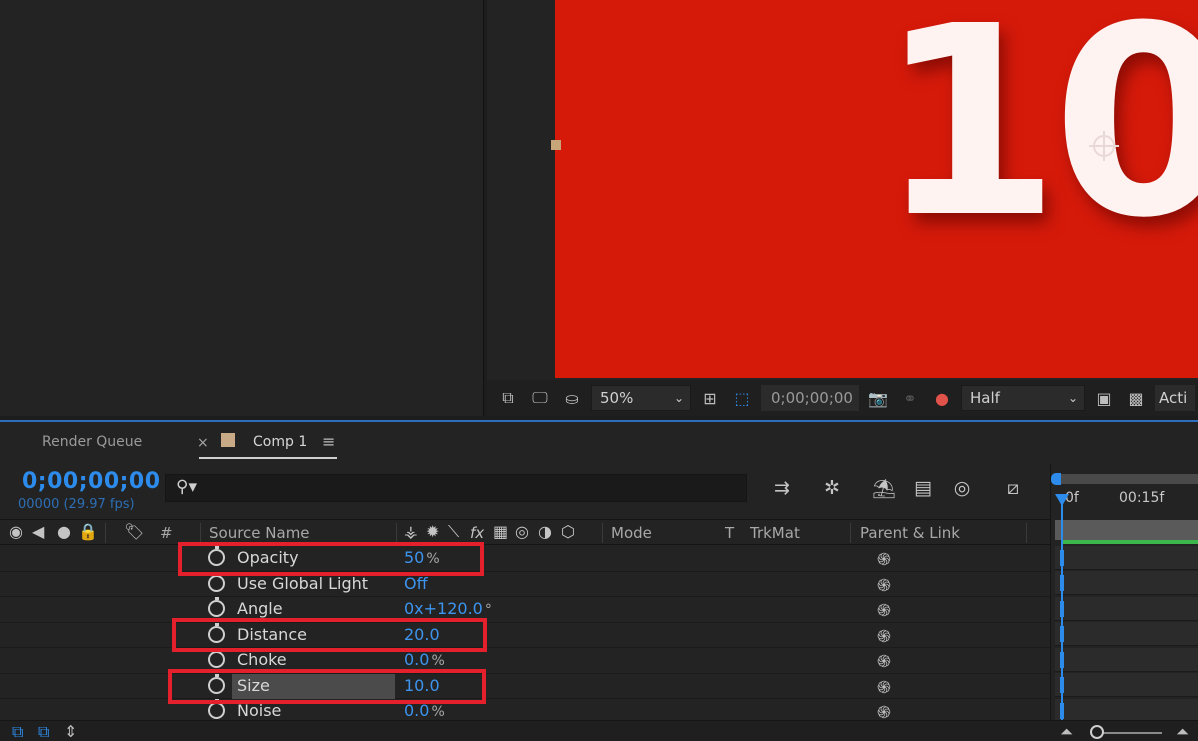  I want to click on layer-duration-bar, so click(1126, 530).